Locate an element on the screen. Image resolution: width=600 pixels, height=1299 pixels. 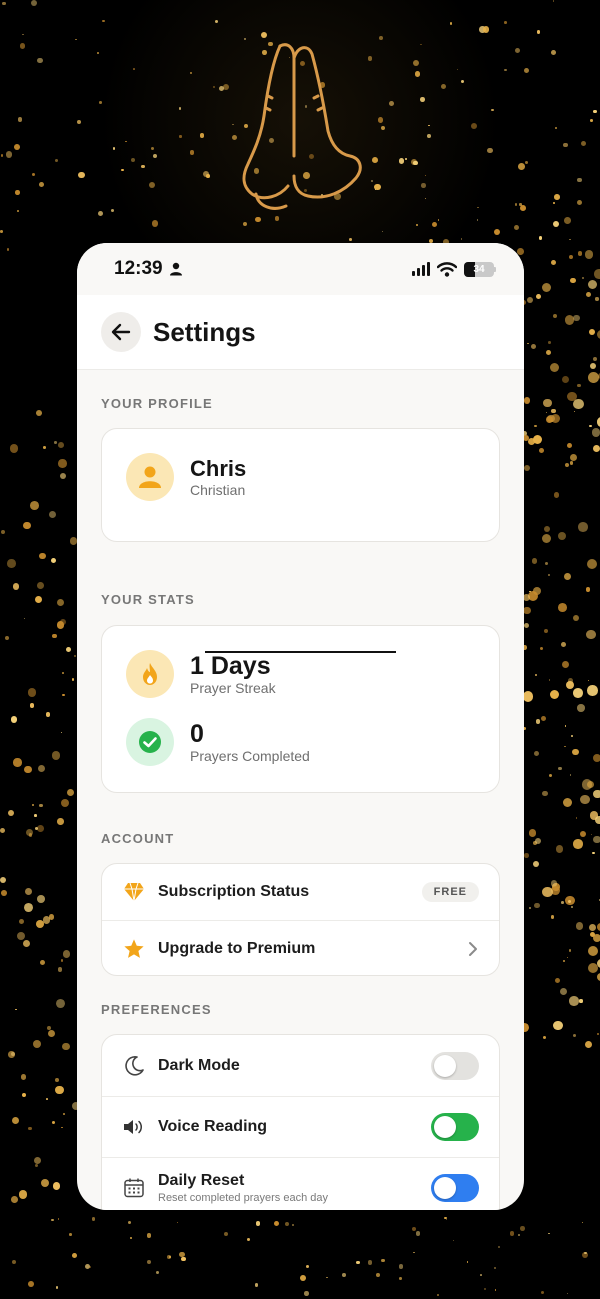
back-button is located at coordinates (121, 332).